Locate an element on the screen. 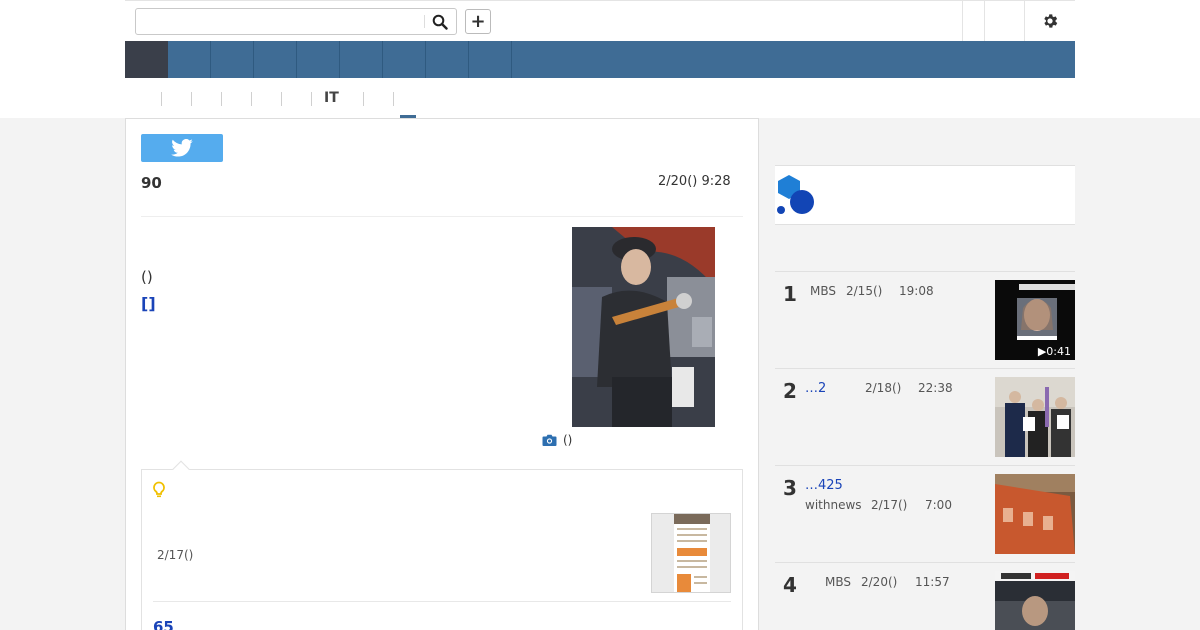 This screenshot has height=630, width=1200. brand-logo-icon is located at coordinates (795, 194).